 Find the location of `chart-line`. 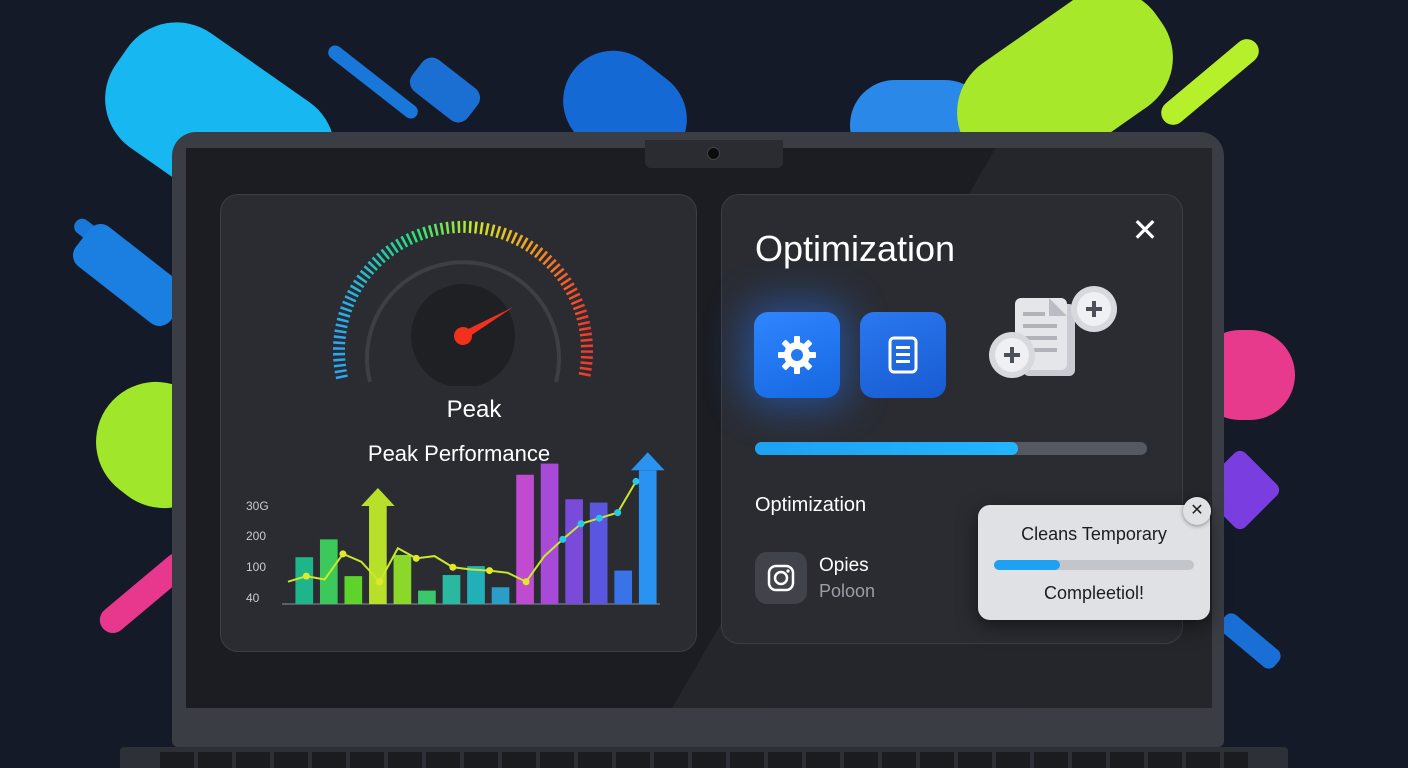

chart-line is located at coordinates (462, 532).